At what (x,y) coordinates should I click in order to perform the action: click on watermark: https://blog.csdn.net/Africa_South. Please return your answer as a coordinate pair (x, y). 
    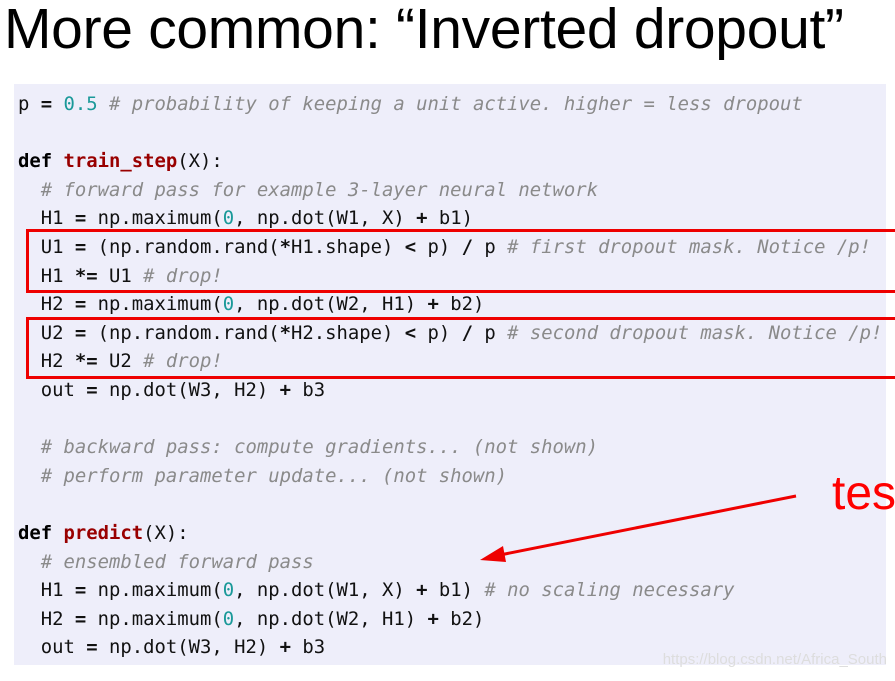
    Looking at the image, I should click on (774, 659).